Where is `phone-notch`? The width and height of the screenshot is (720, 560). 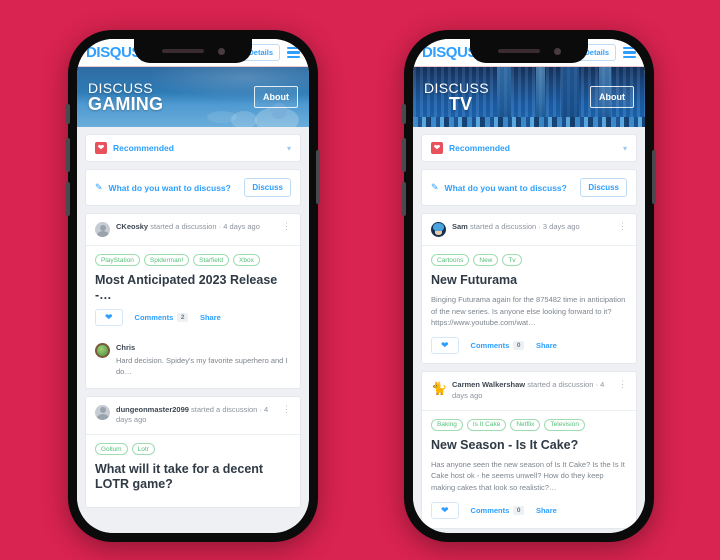 phone-notch is located at coordinates (193, 51).